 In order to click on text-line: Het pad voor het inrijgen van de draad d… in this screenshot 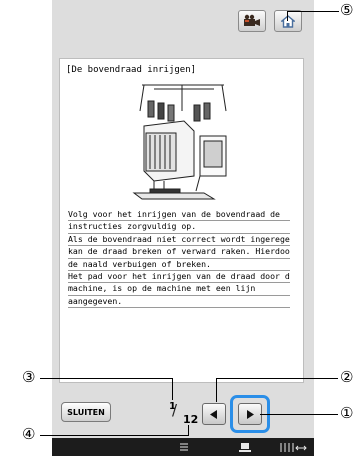, I will do `click(179, 277)`.